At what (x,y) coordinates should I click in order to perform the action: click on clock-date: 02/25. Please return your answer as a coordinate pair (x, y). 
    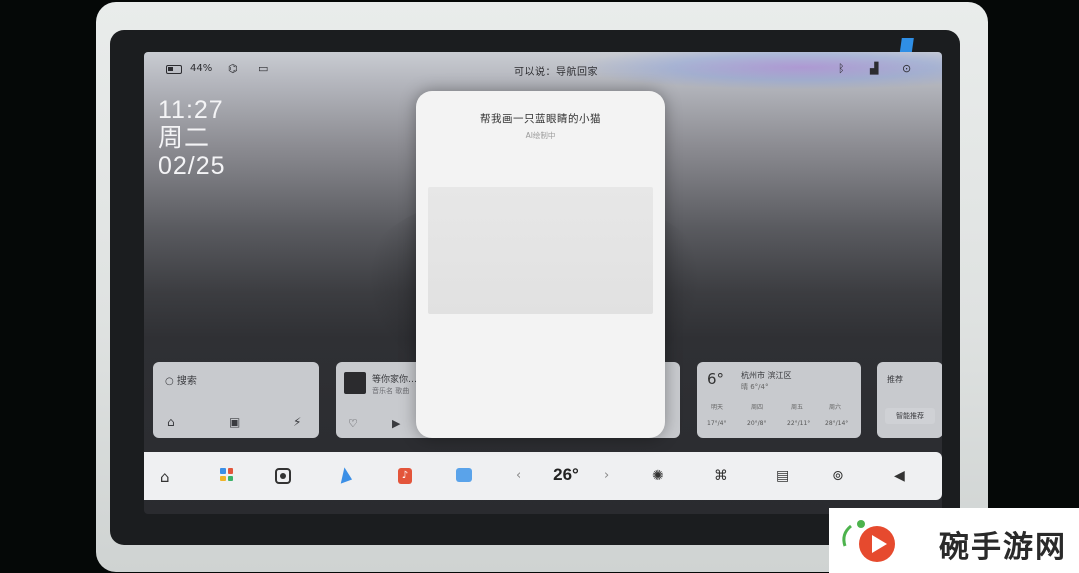
    Looking at the image, I should click on (192, 166).